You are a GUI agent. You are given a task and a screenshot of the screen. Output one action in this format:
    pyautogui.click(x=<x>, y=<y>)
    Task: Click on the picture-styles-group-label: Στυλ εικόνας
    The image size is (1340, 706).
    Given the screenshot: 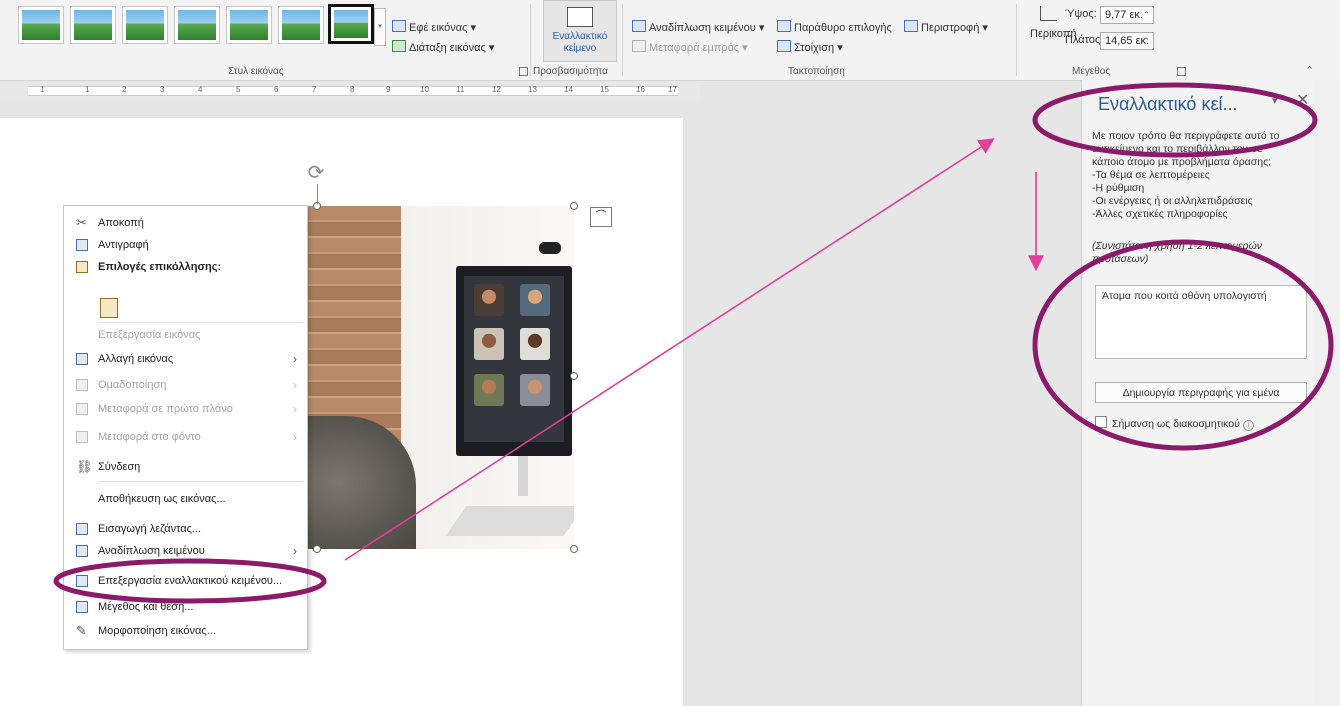 What is the action you would take?
    pyautogui.click(x=256, y=71)
    